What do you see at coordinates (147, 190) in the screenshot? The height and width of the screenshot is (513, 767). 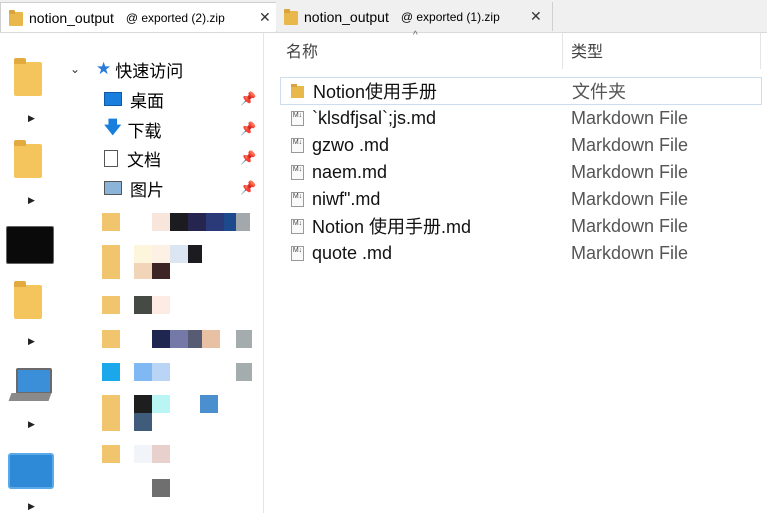 I see `tree-item-label: 图片` at bounding box center [147, 190].